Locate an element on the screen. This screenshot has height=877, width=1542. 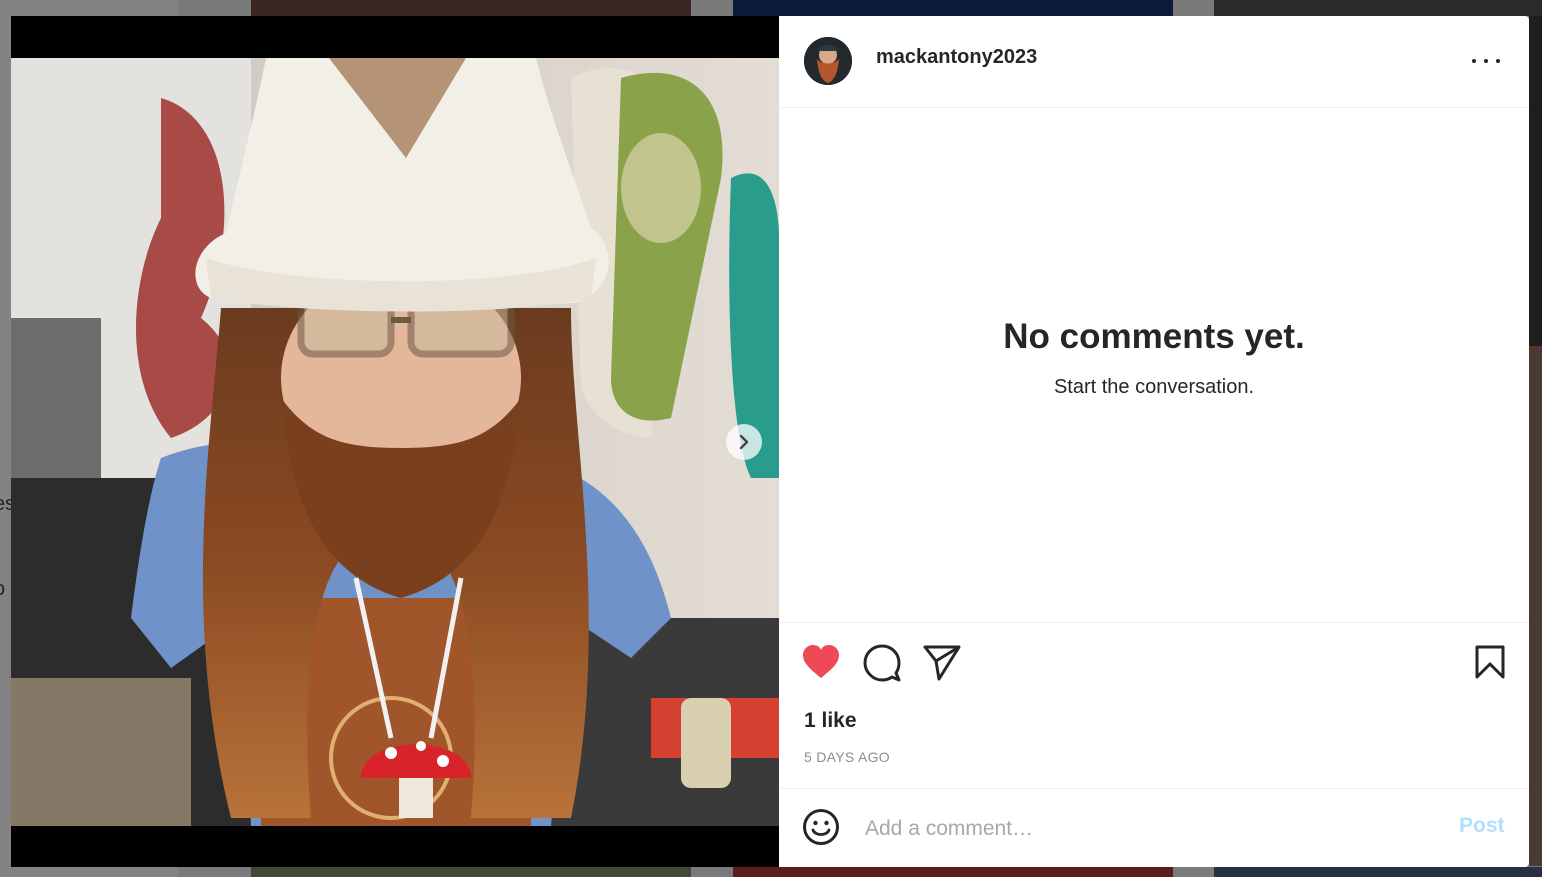
background-text: o is located at coordinates (2, 589).